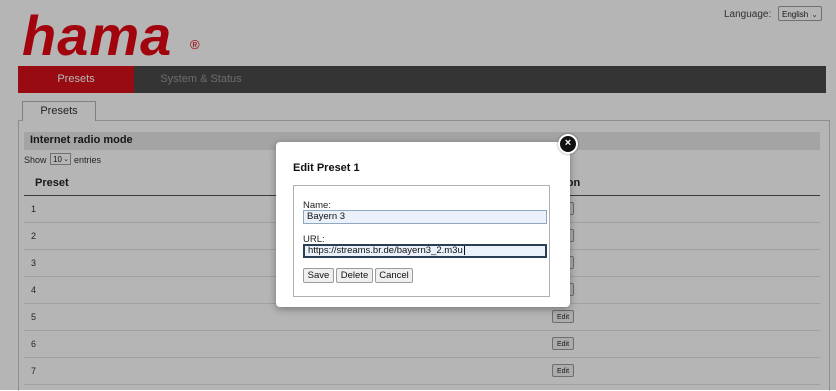 The height and width of the screenshot is (391, 836). Describe the element at coordinates (464, 250) in the screenshot. I see `text-caret` at that location.